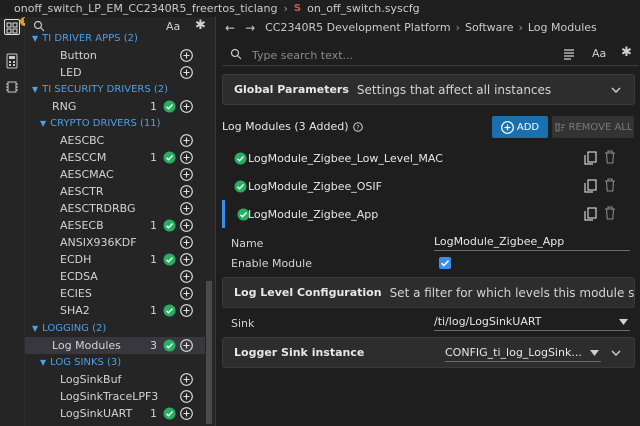  I want to click on category-logging: ▼ LOGGING (2), so click(115, 328).